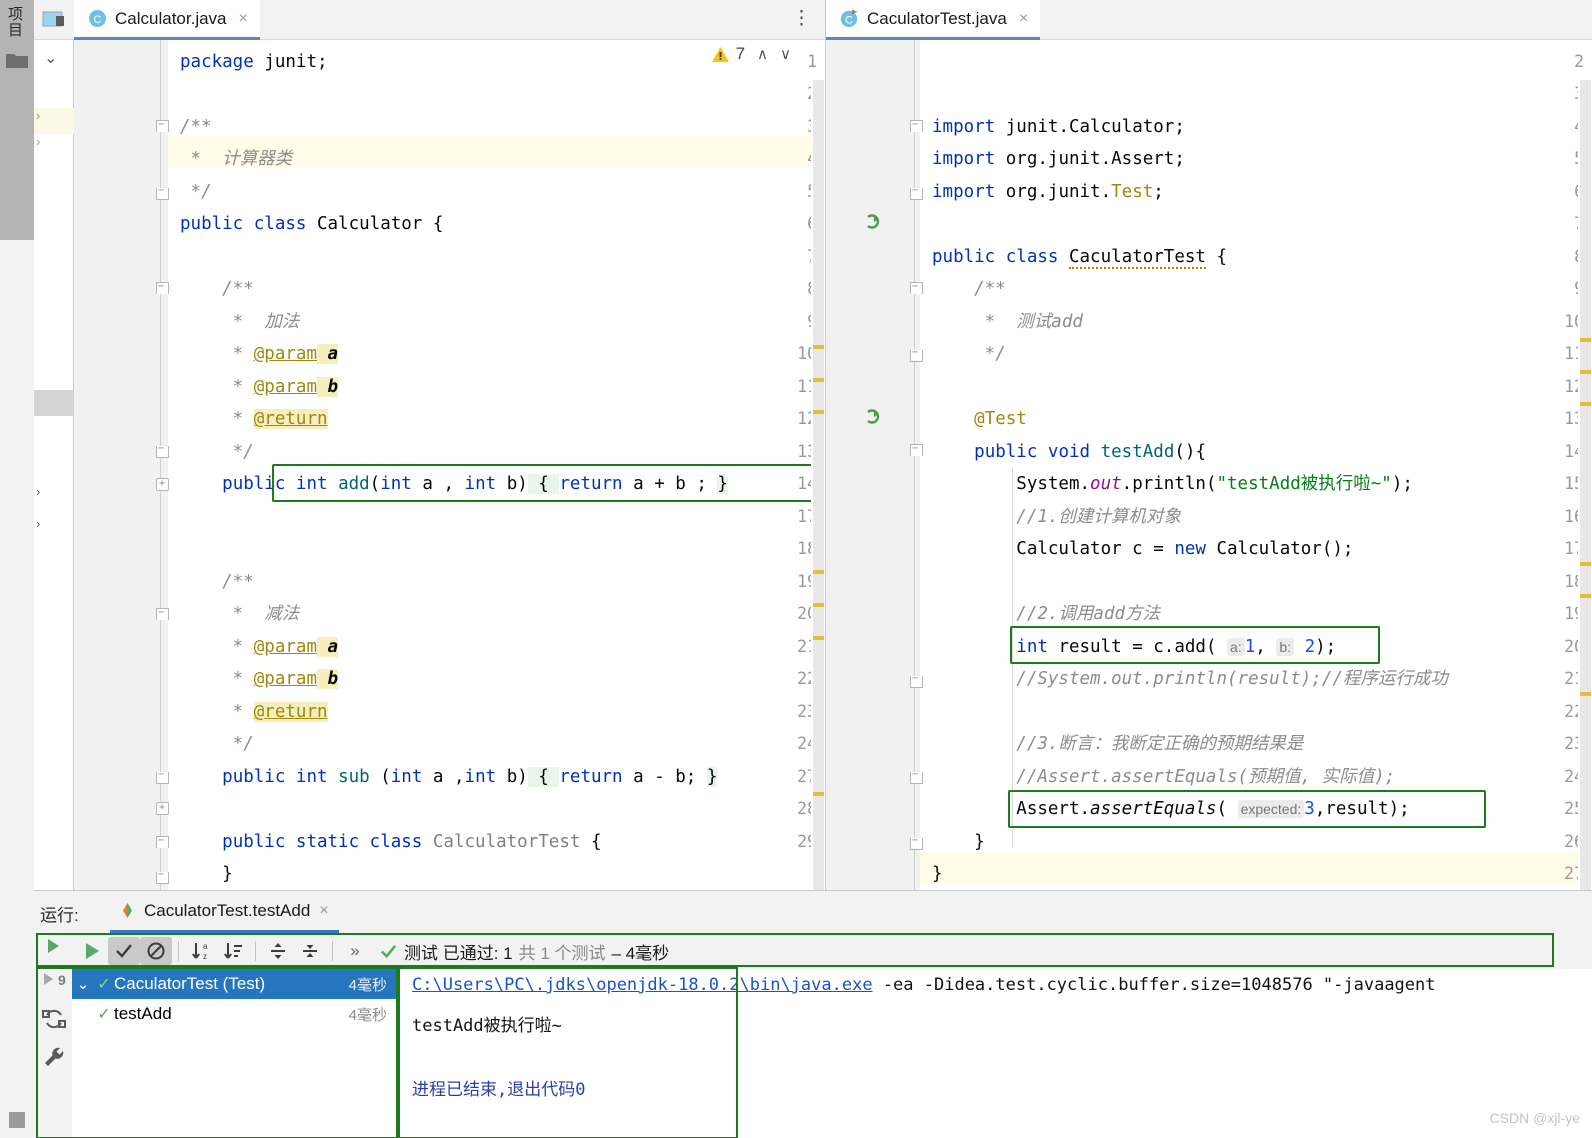 The height and width of the screenshot is (1138, 1592). I want to click on tab-calculator-java: C Calculator.java ×, so click(167, 20).